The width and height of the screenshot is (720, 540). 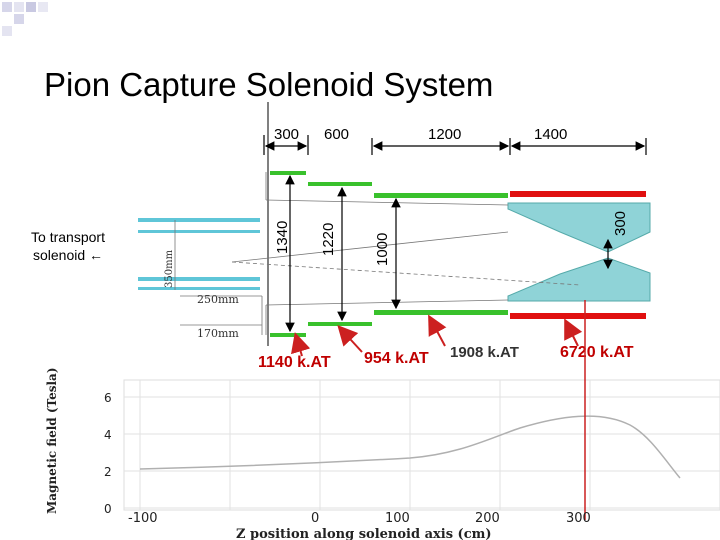 What do you see at coordinates (364, 533) in the screenshot?
I see `plot-xlabel: Z position along solenoid axis (cm)` at bounding box center [364, 533].